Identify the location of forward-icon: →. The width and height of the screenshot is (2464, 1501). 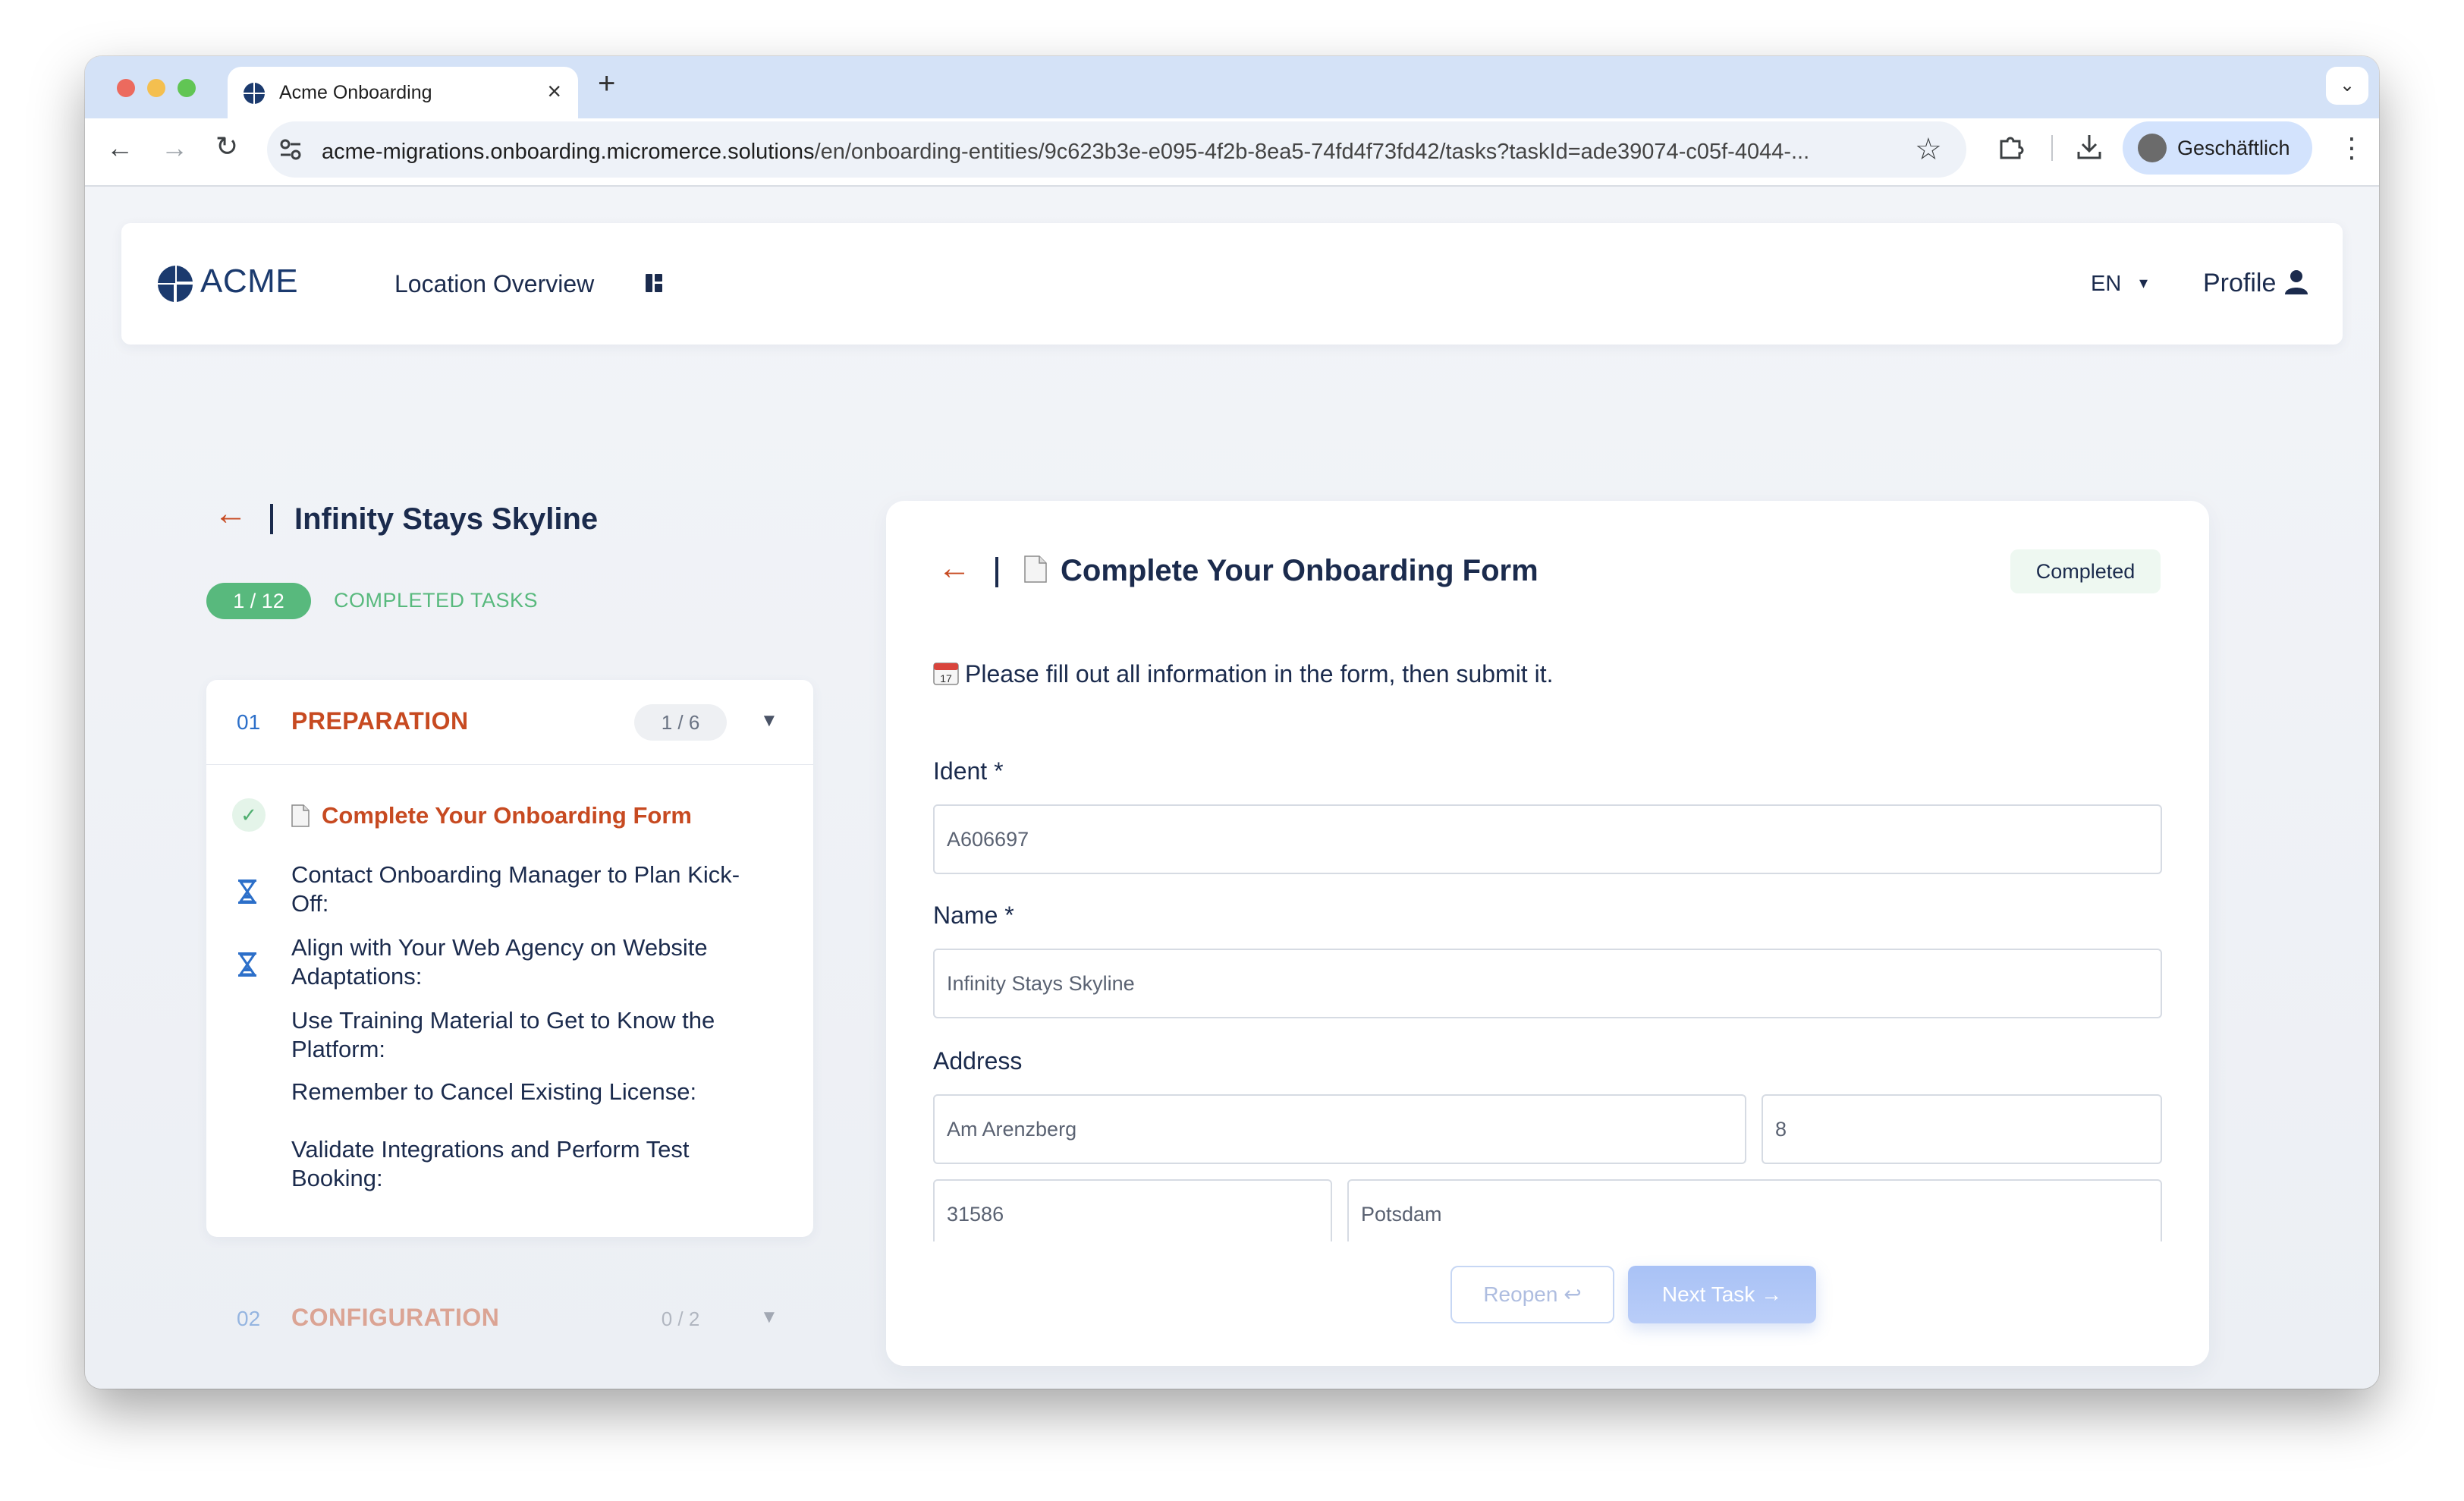
(174, 148).